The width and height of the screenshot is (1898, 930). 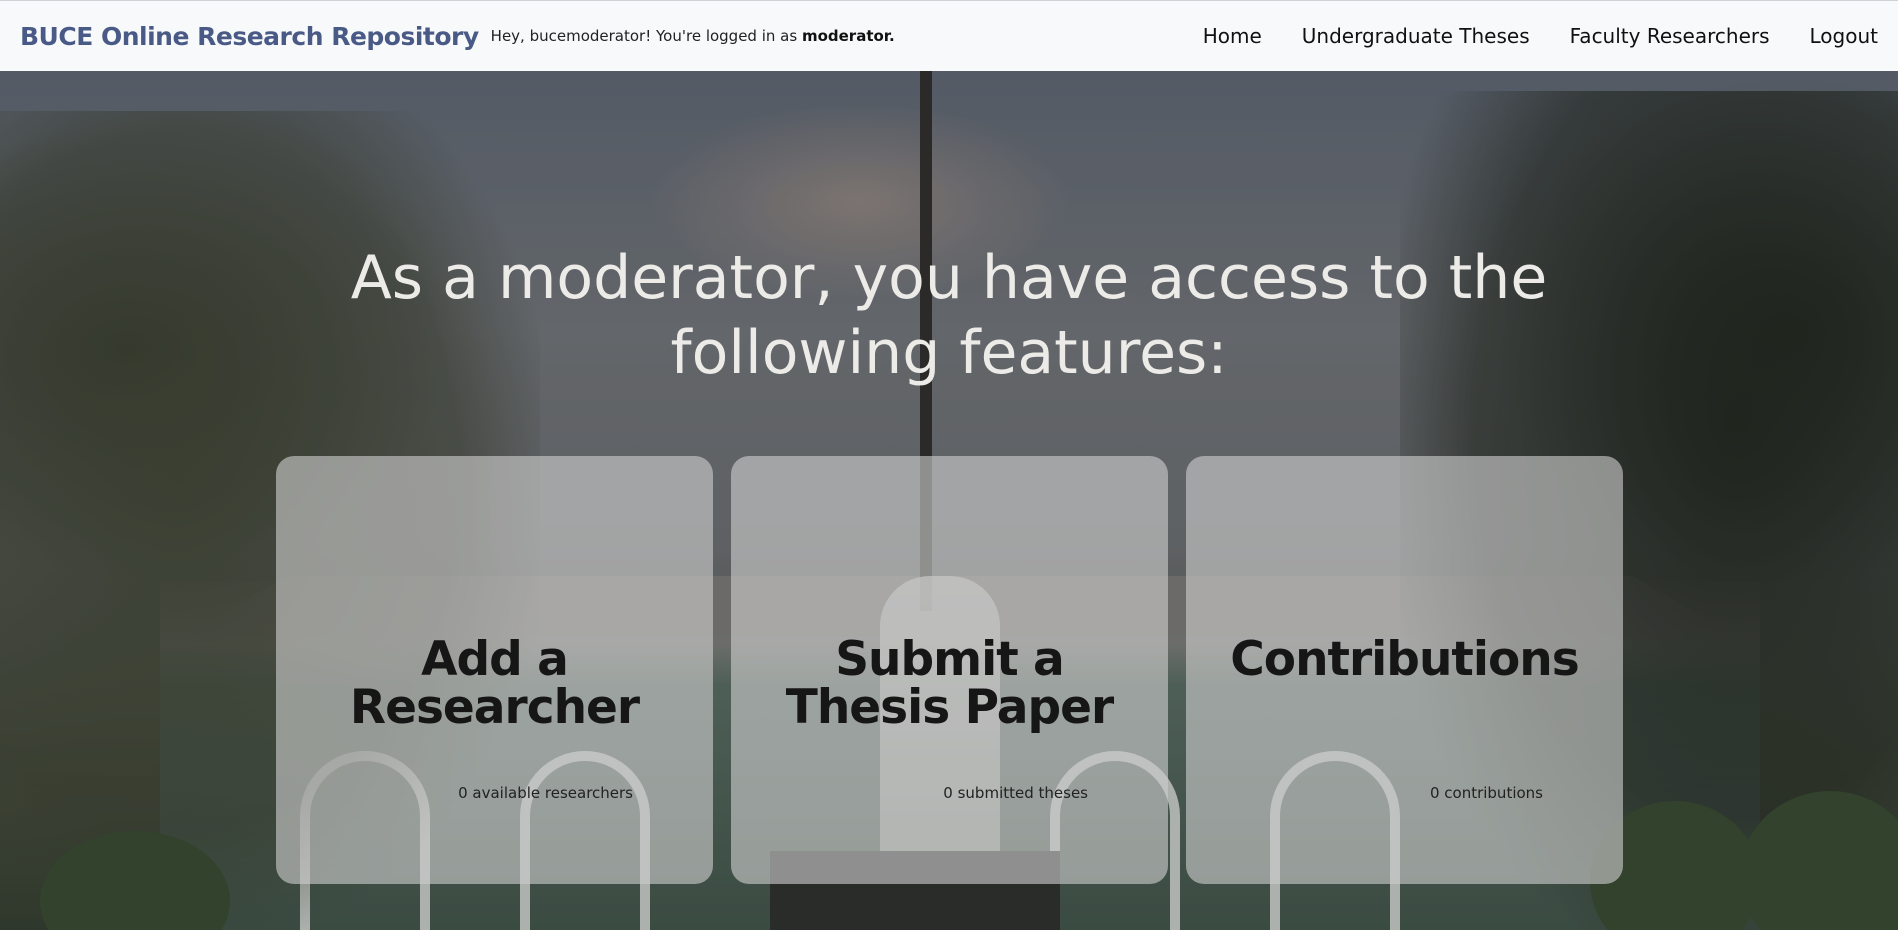 I want to click on contributions-count: 0 contributions, so click(x=1486, y=793).